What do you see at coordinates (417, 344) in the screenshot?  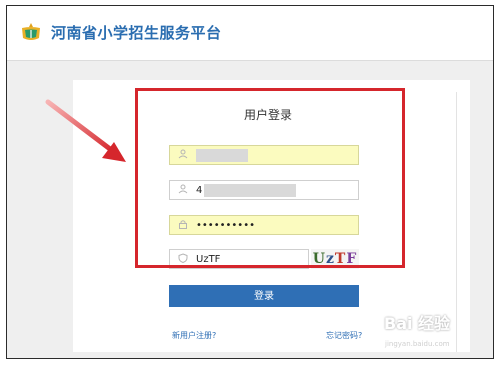 I see `watermark-url: jingyan.baidu.com` at bounding box center [417, 344].